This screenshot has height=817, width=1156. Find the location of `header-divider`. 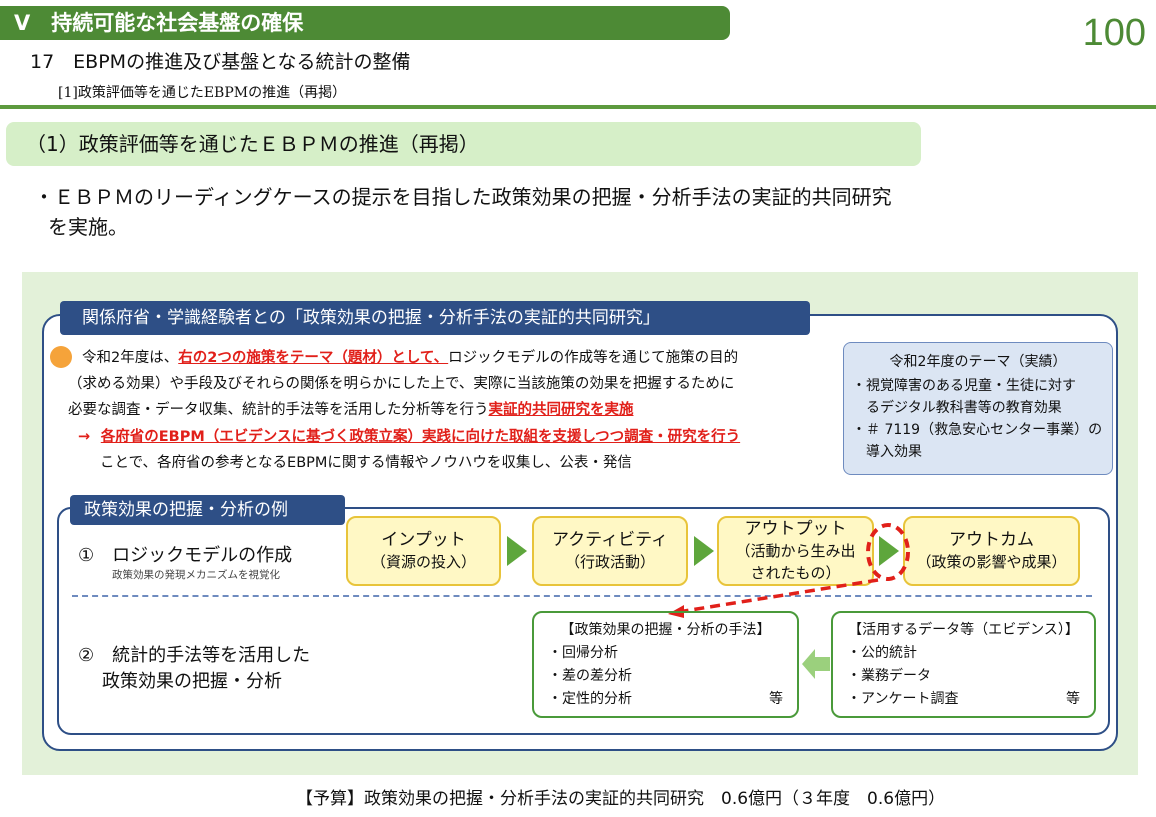

header-divider is located at coordinates (578, 107).